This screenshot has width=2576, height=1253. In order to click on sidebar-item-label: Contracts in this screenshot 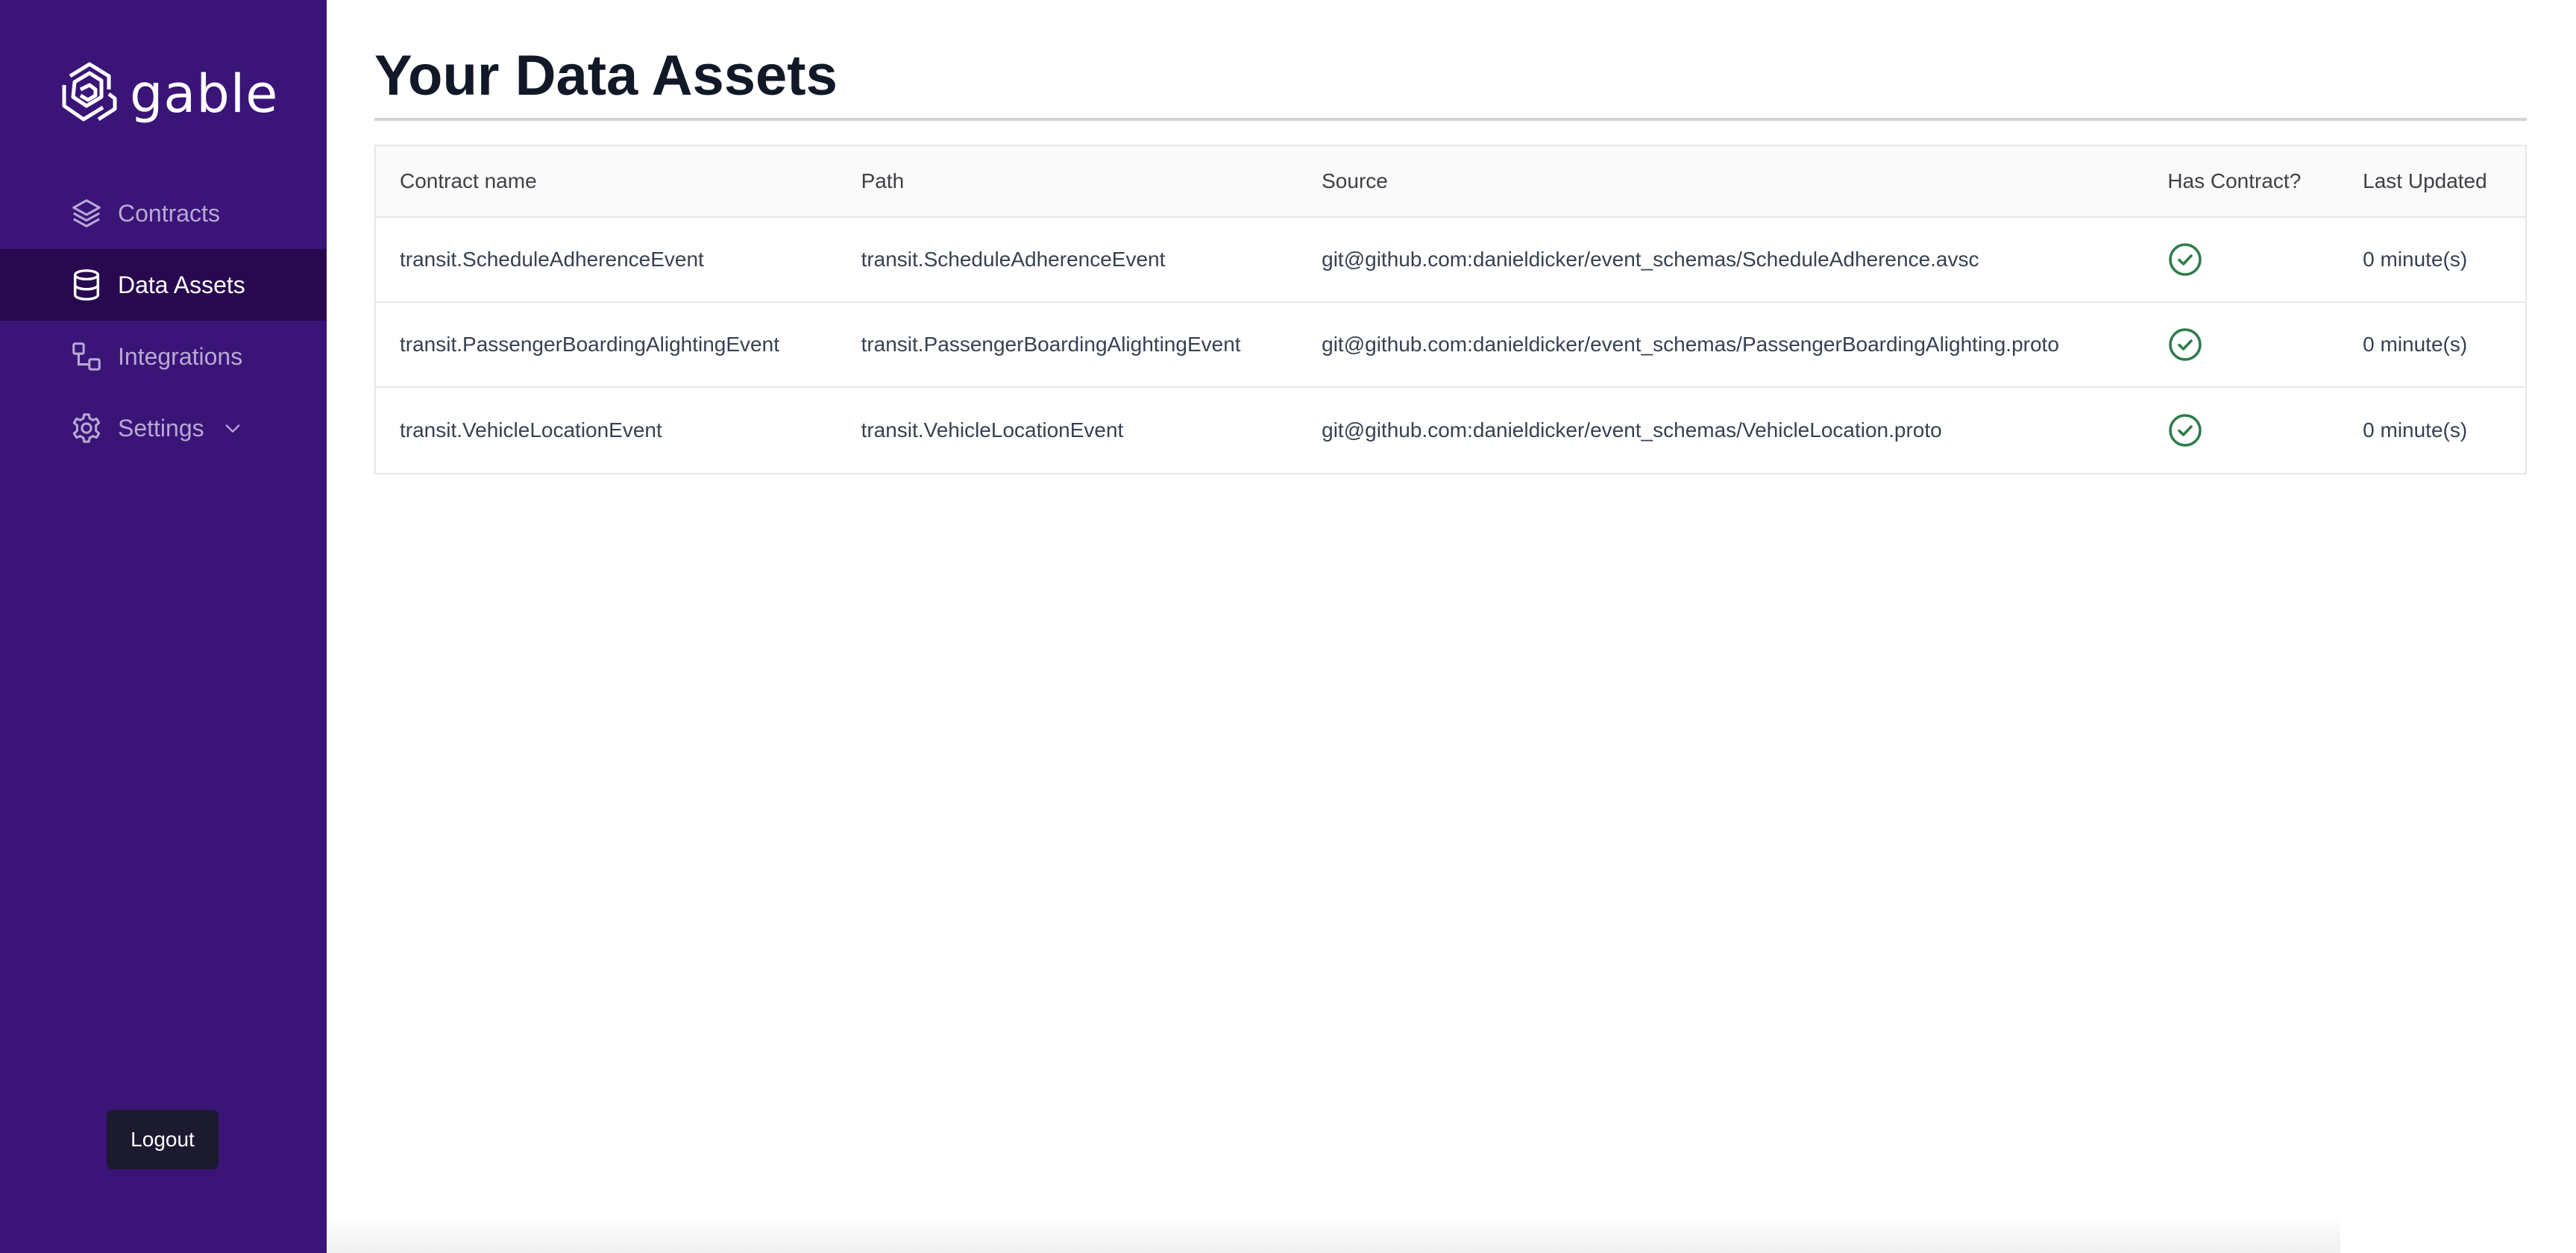, I will do `click(169, 213)`.